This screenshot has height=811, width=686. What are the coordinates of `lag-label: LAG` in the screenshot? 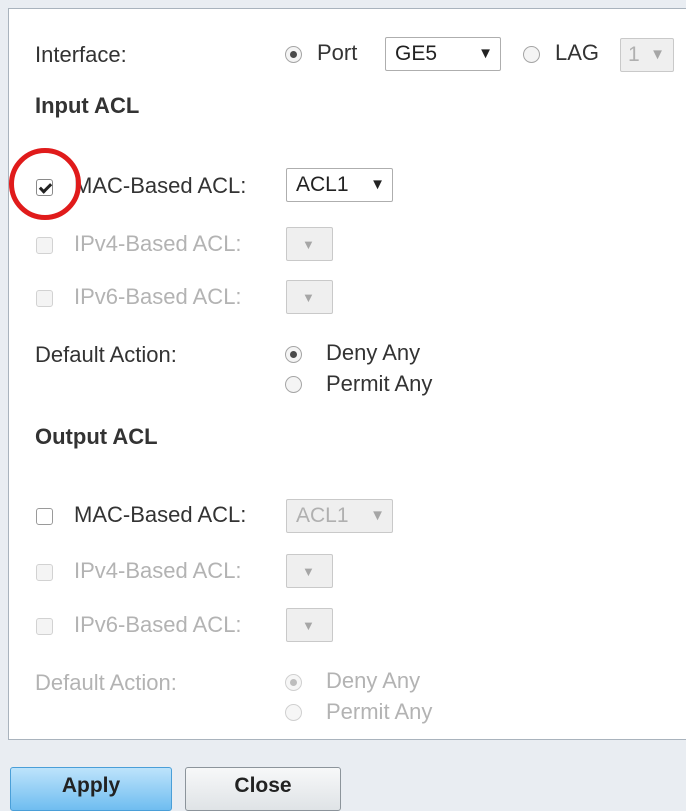 It's located at (577, 52).